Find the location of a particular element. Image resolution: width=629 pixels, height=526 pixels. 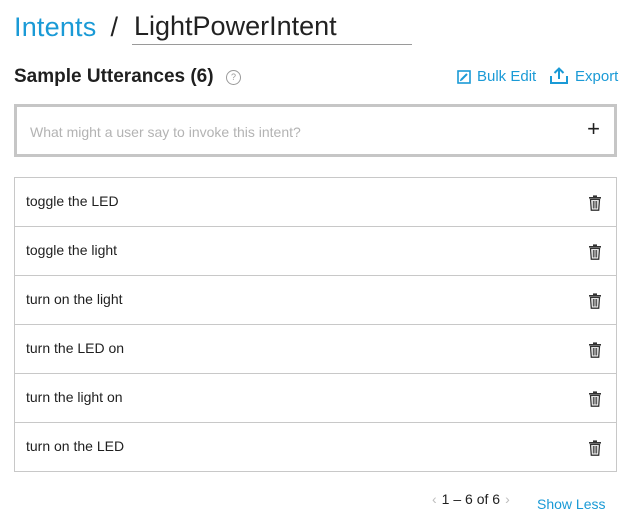

utterance-text: turn the LED on is located at coordinates (75, 348).